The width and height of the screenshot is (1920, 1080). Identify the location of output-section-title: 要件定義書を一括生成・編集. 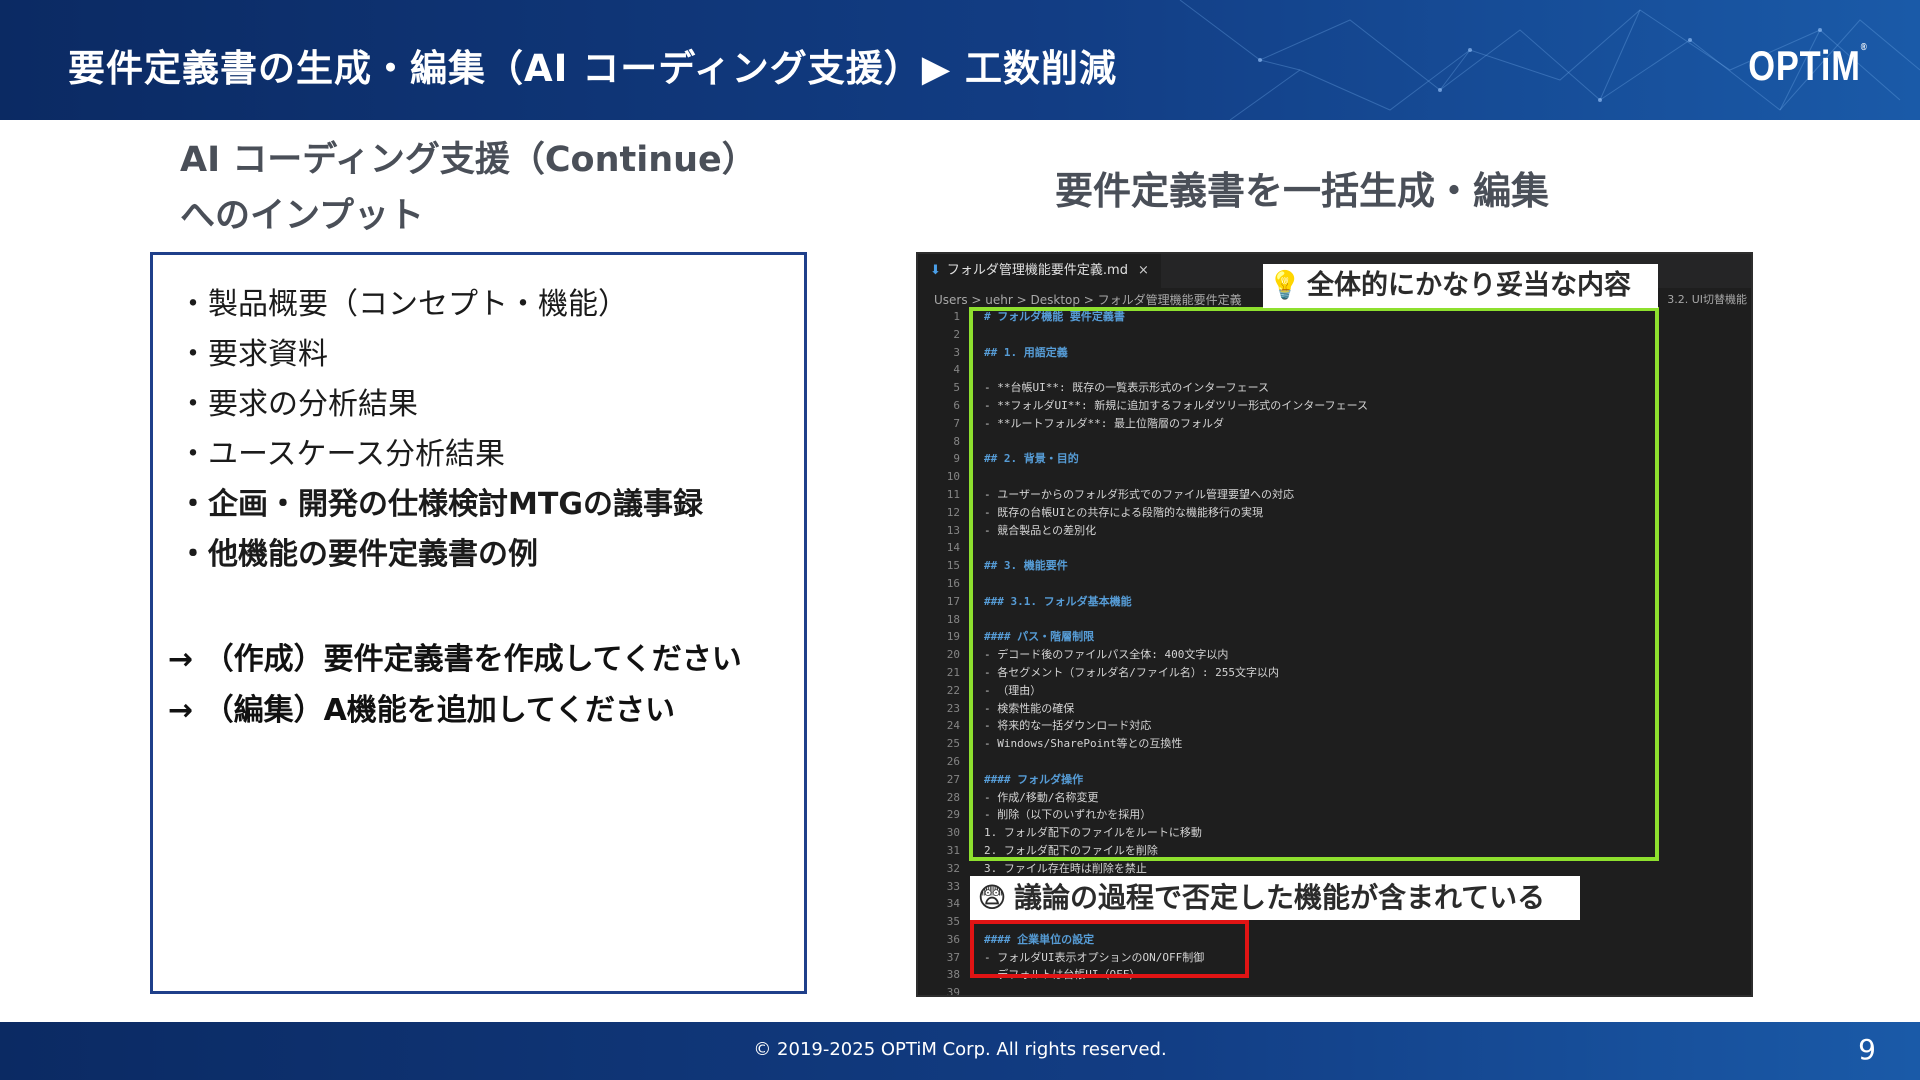
(1302, 191).